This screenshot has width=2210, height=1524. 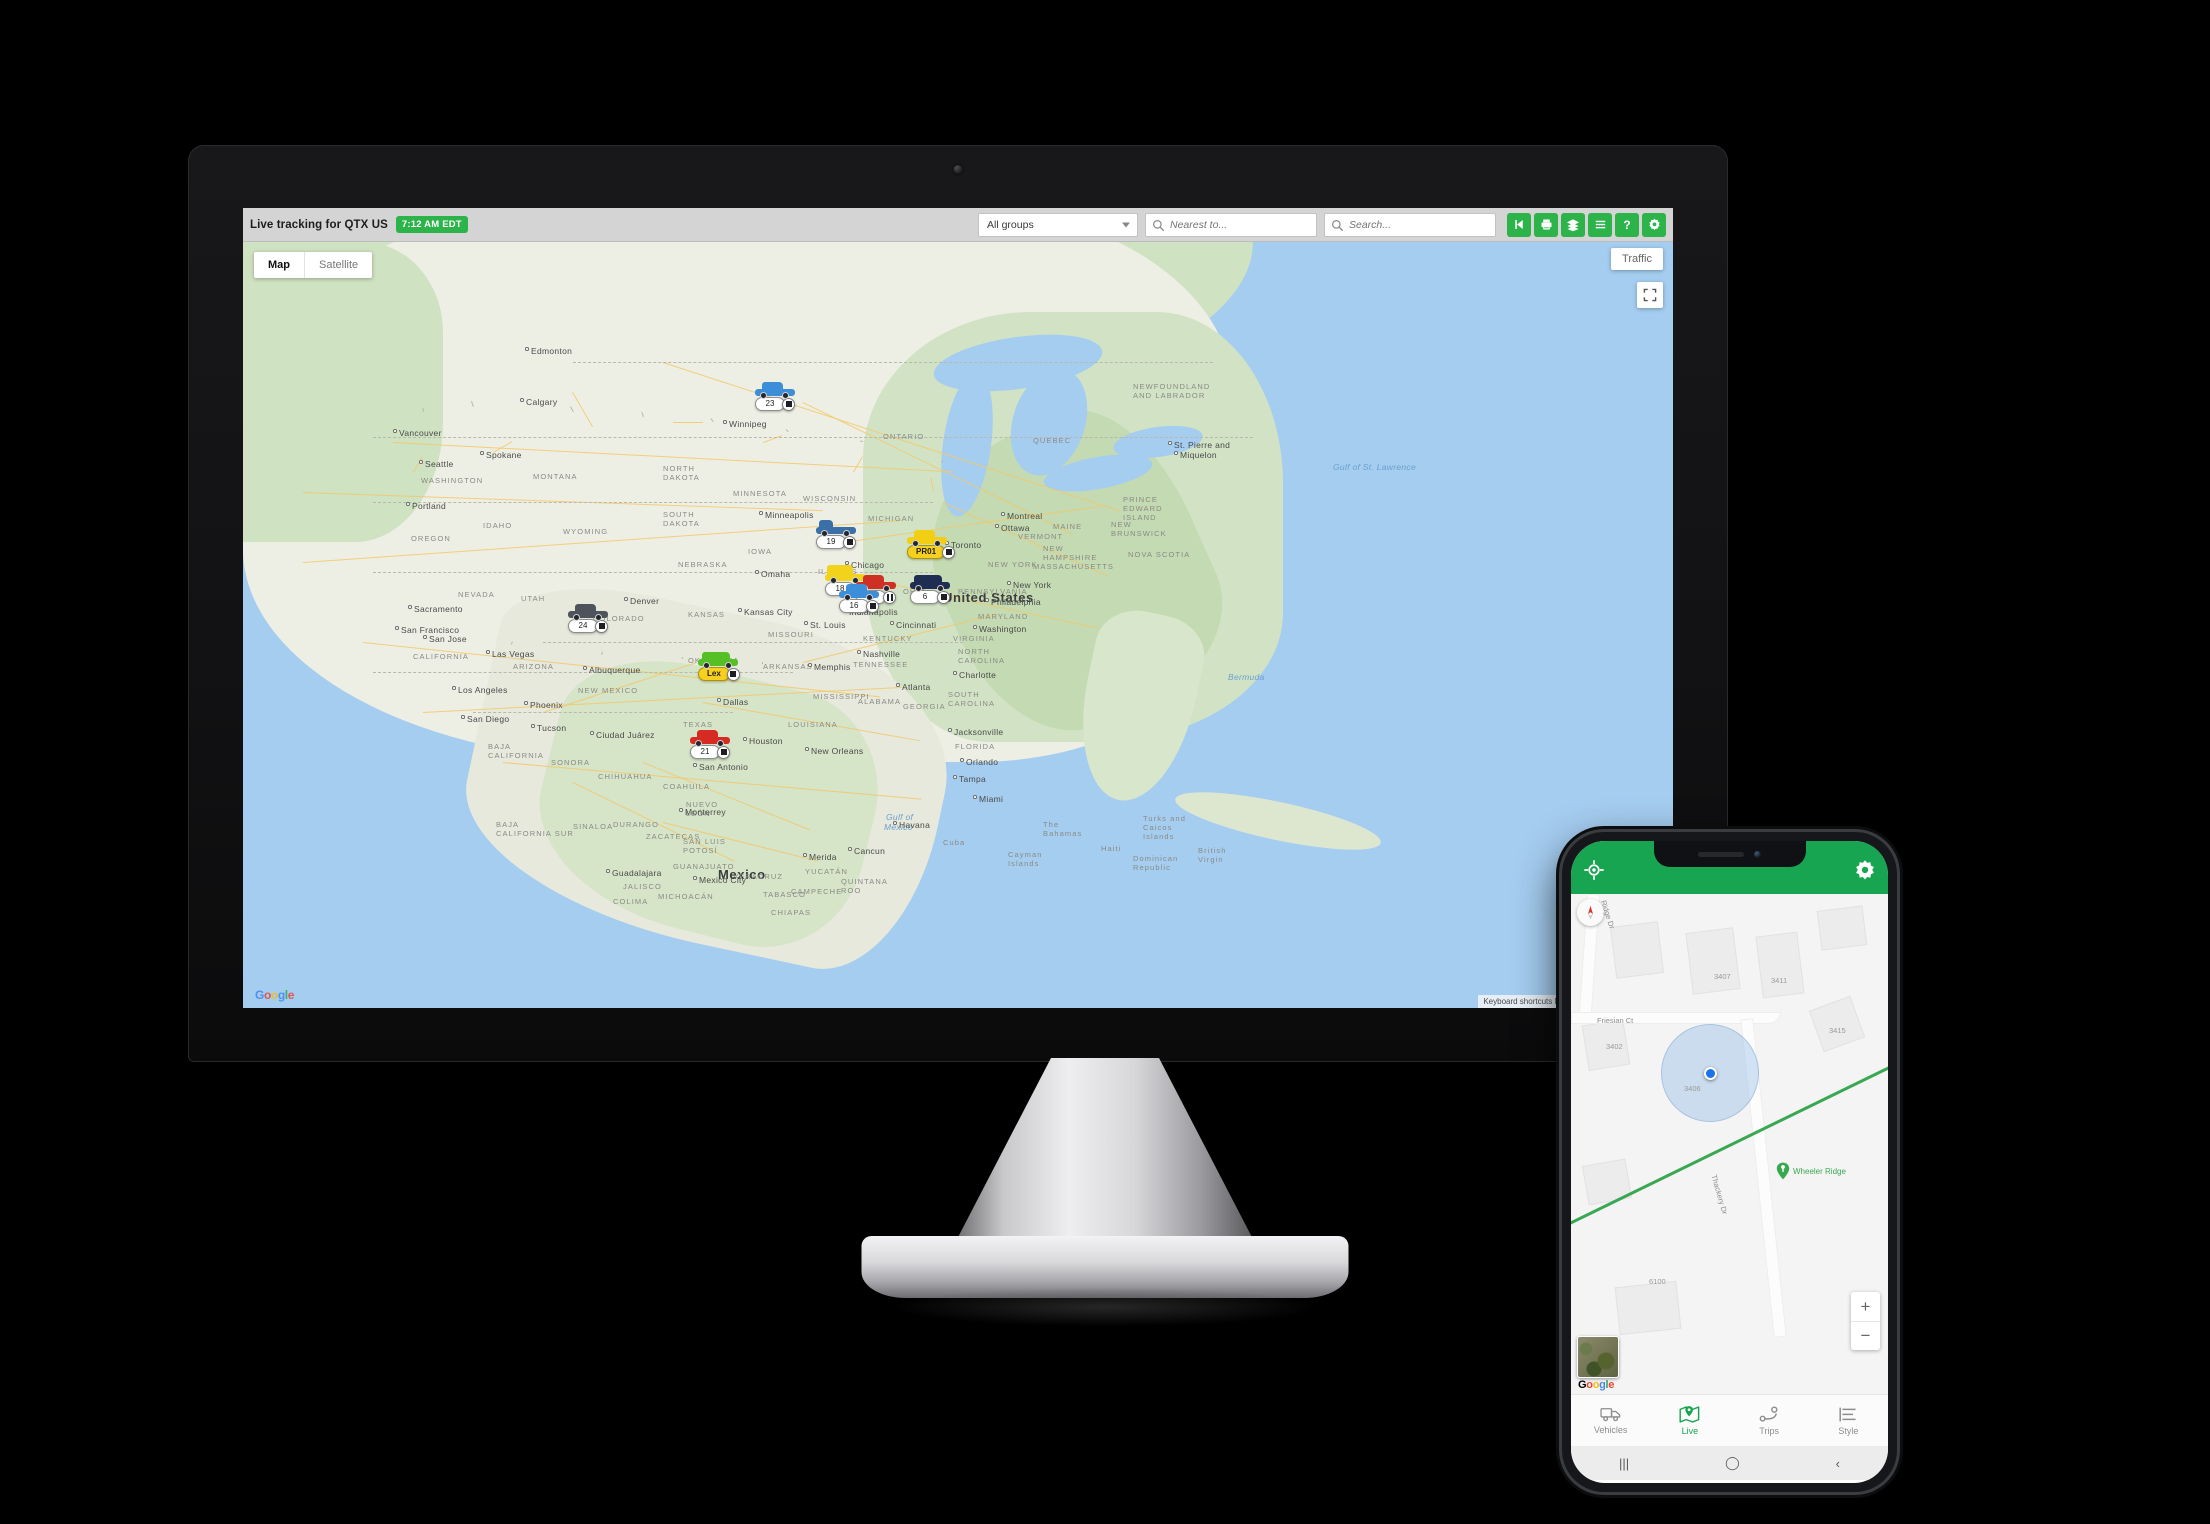 I want to click on tab-style: Style, so click(x=1848, y=1421).